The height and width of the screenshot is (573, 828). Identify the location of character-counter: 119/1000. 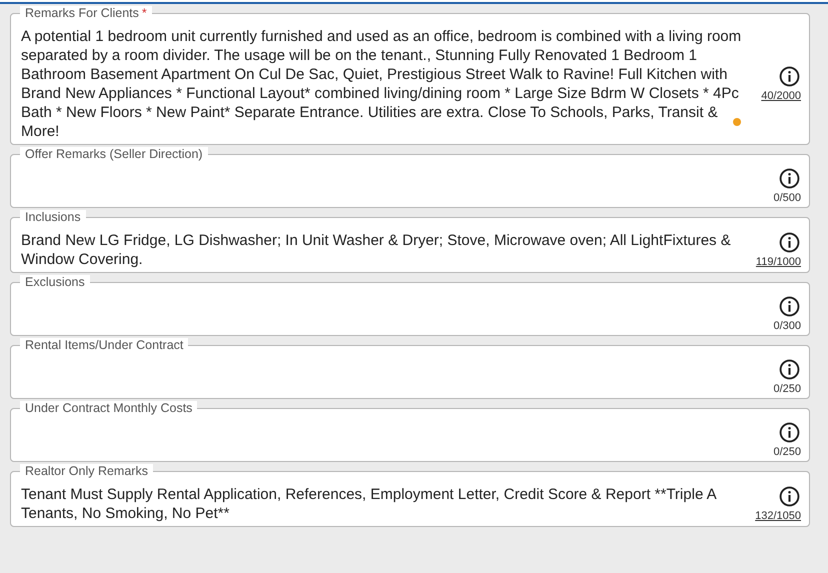
(778, 262).